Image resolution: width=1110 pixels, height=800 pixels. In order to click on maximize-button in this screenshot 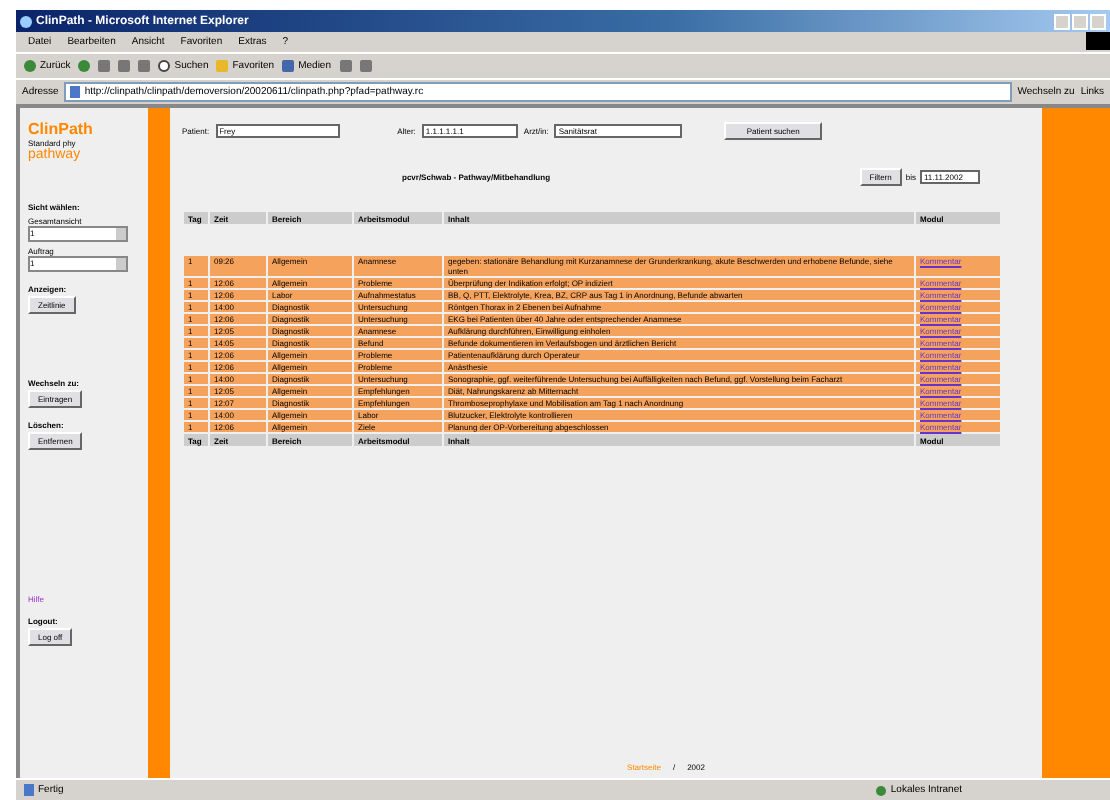, I will do `click(1080, 21)`.